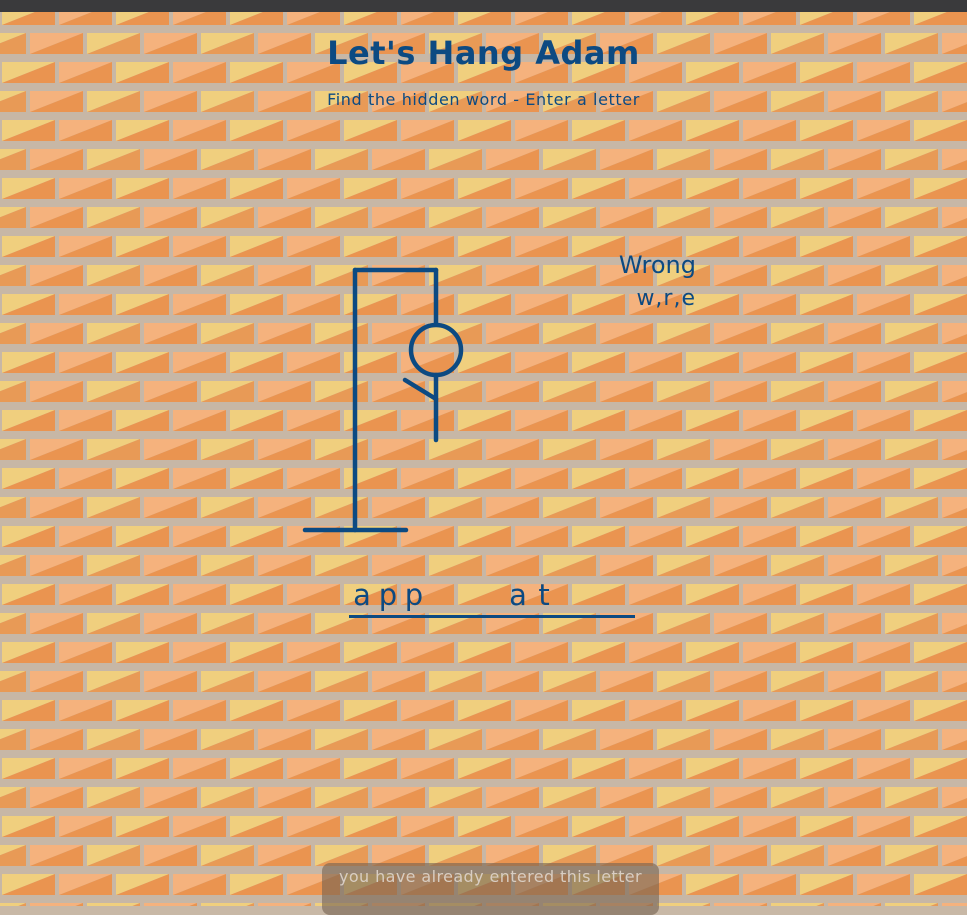 The image size is (967, 915). Describe the element at coordinates (657, 265) in the screenshot. I see `wrong-guesses-label: Wrong` at that location.